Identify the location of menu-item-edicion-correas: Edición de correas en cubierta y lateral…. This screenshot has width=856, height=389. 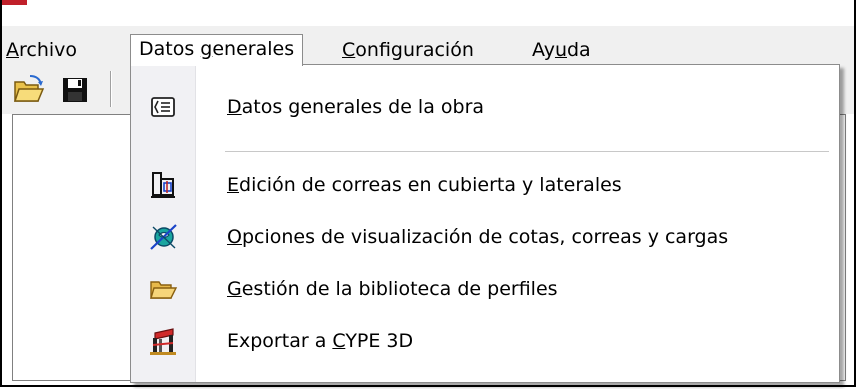
(485, 185).